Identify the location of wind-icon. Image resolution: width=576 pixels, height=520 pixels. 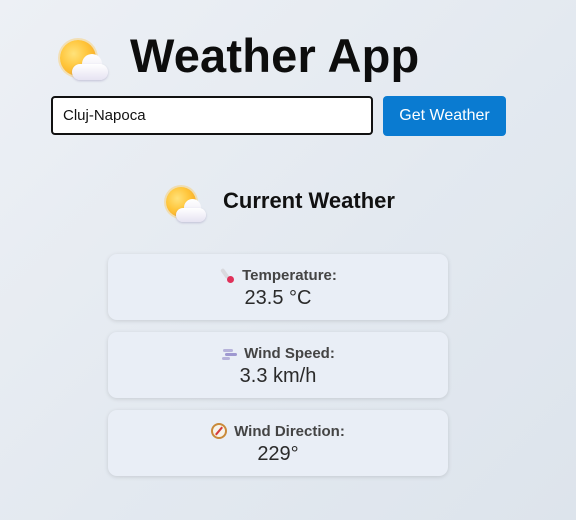
(229, 353).